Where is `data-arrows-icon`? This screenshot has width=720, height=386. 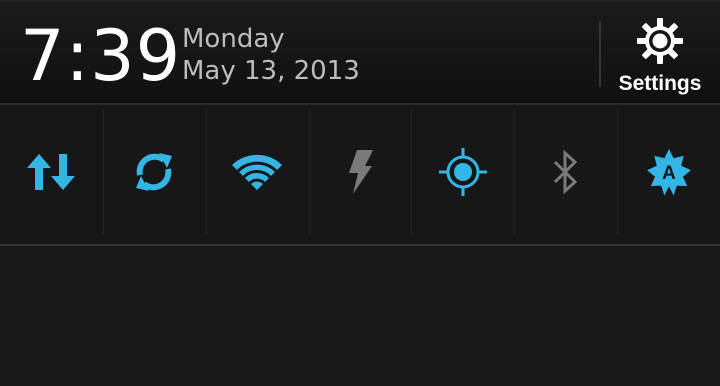 data-arrows-icon is located at coordinates (51, 172).